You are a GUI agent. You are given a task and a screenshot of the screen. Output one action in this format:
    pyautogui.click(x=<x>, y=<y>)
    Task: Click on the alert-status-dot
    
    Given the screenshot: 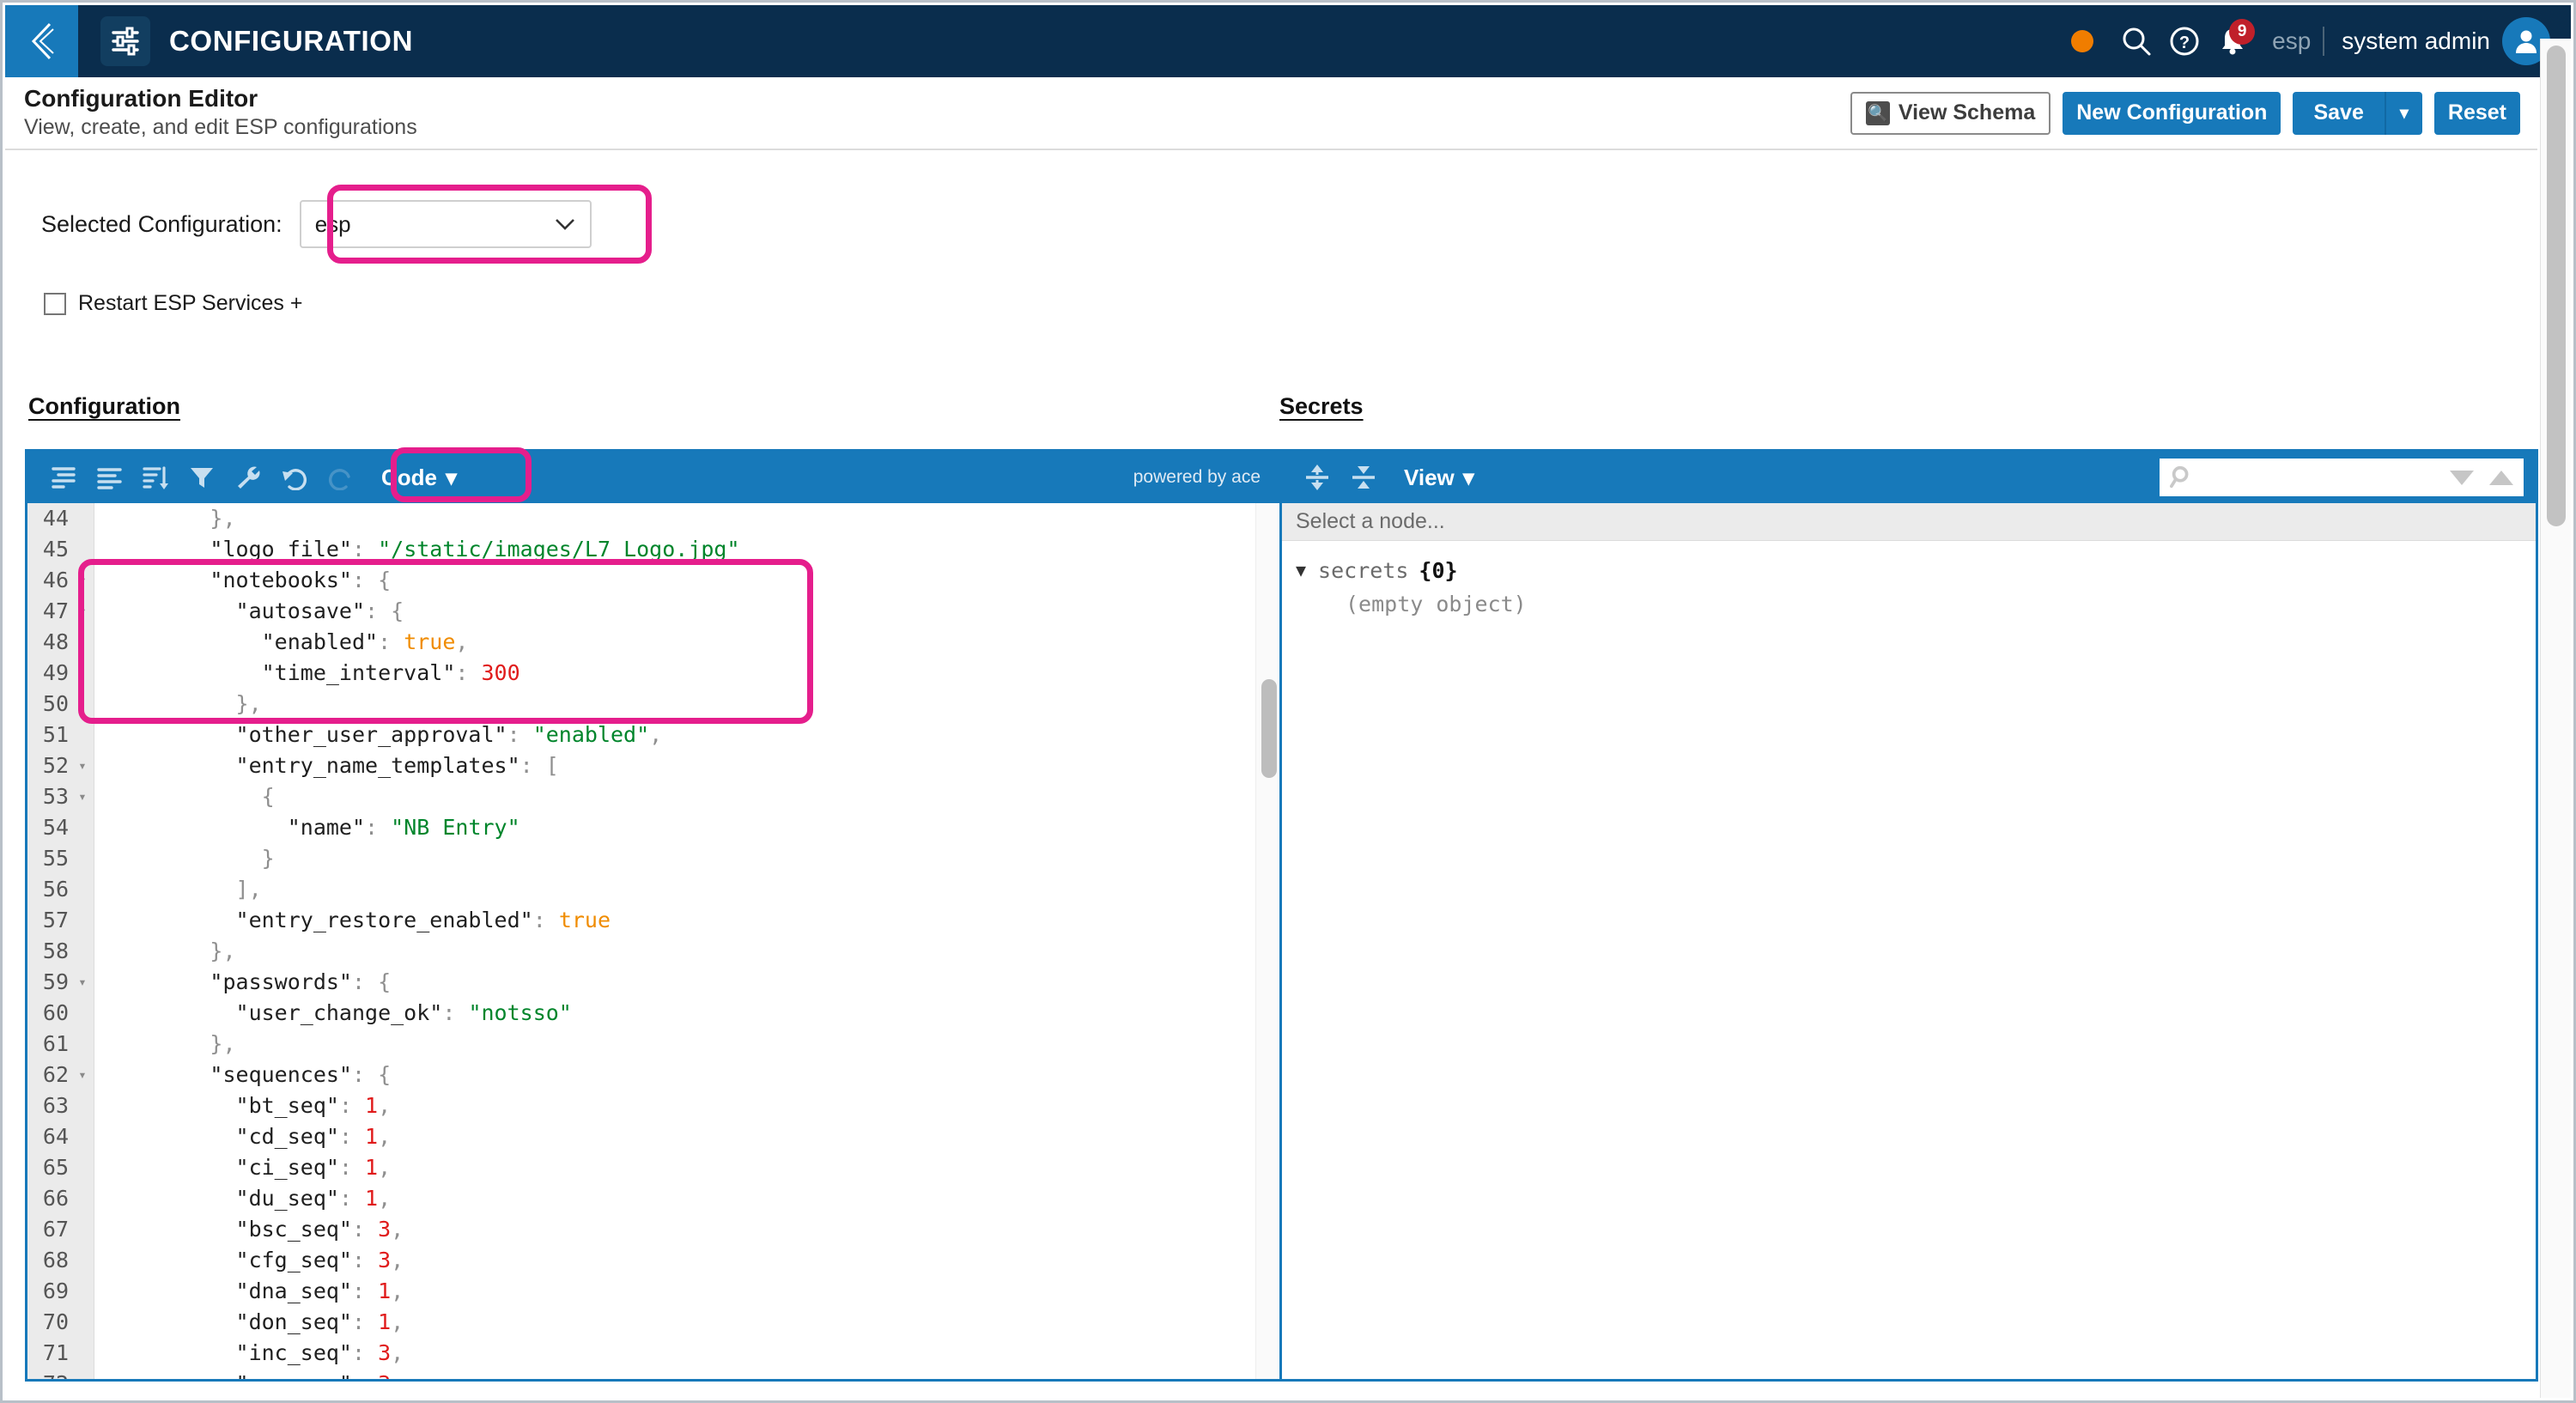 What is the action you would take?
    pyautogui.click(x=2082, y=41)
    